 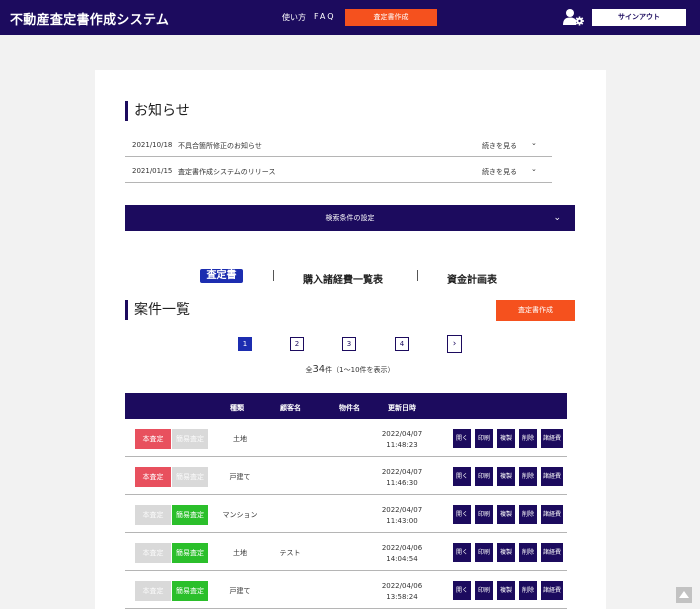 I want to click on user-settings-icon, so click(x=574, y=17).